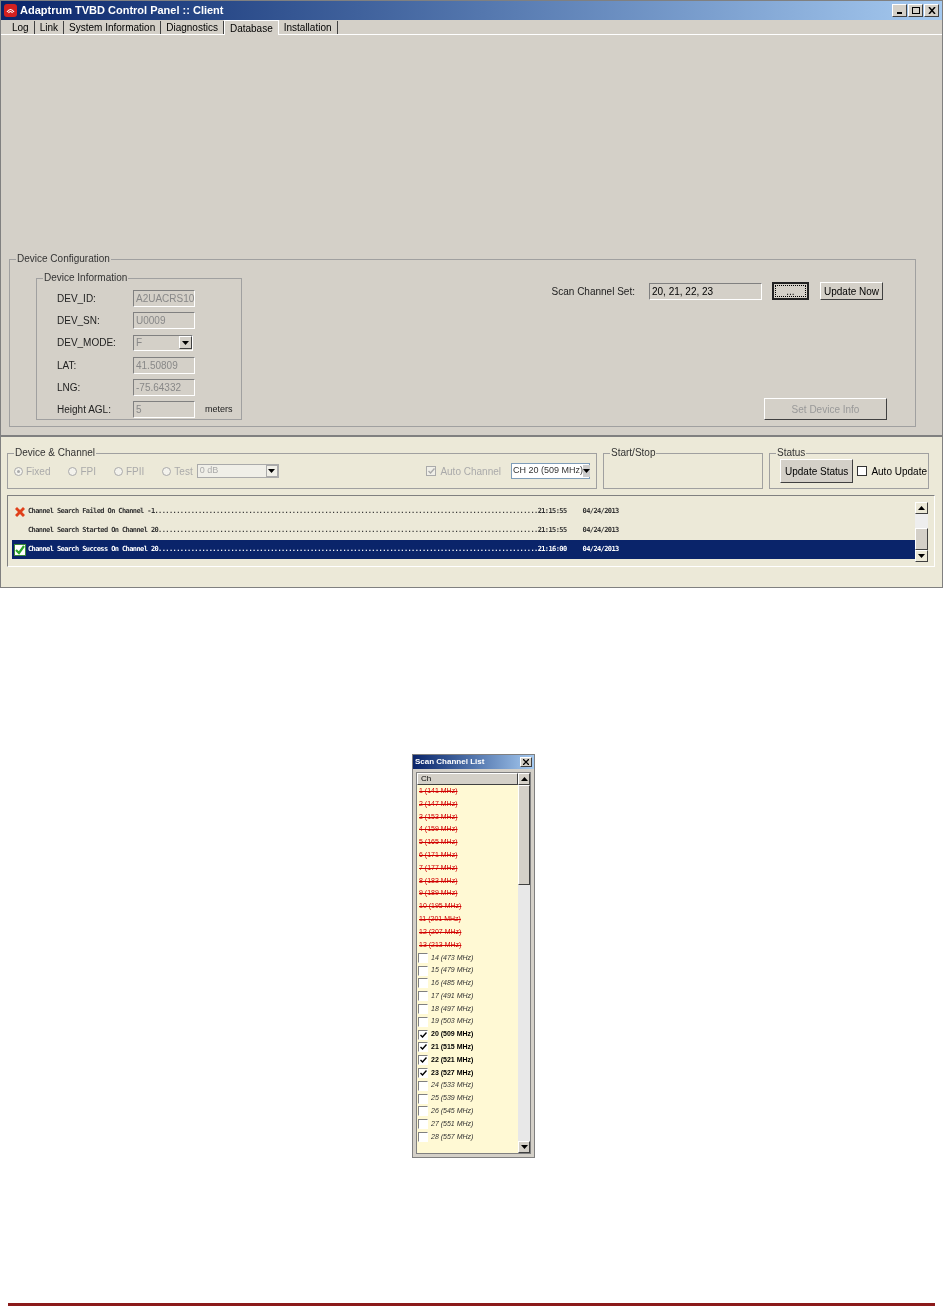 The height and width of the screenshot is (1312, 943). Describe the element at coordinates (817, 471) in the screenshot. I see `update-status-button: Update Status` at that location.